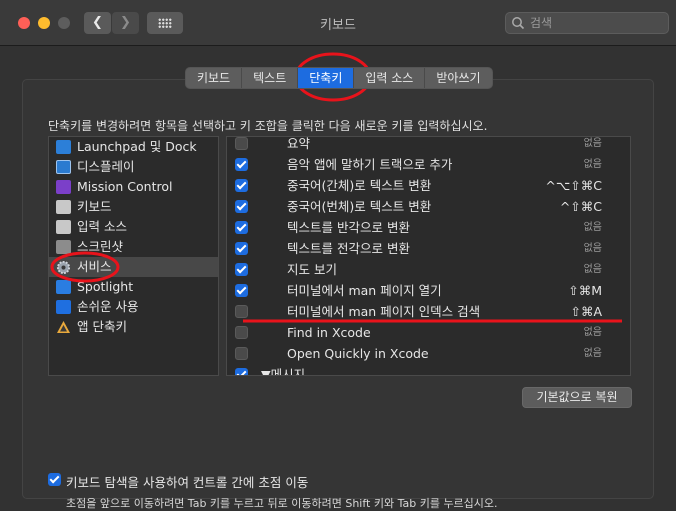 The image size is (676, 511). Describe the element at coordinates (133, 327) in the screenshot. I see `category-item-app-shortcuts: 앱 단축키` at that location.